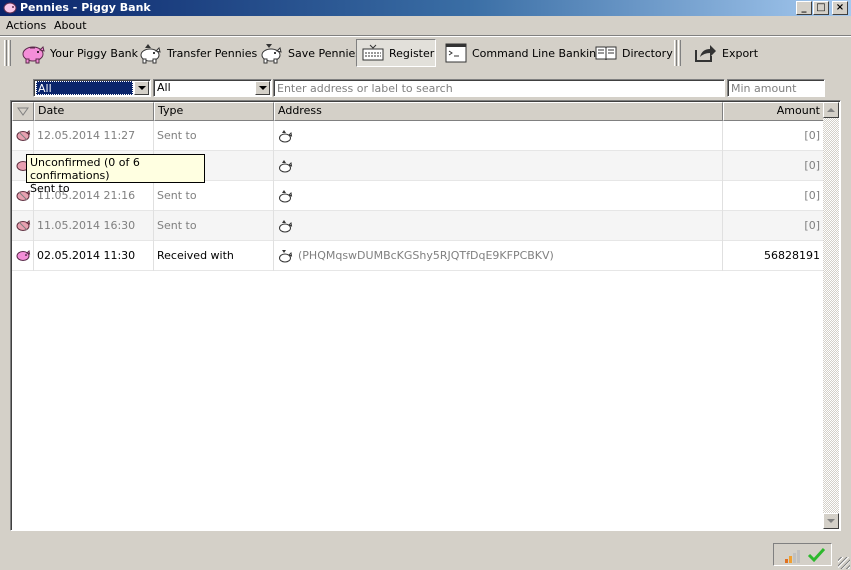  Describe the element at coordinates (425, 554) in the screenshot. I see `status-bar` at that location.